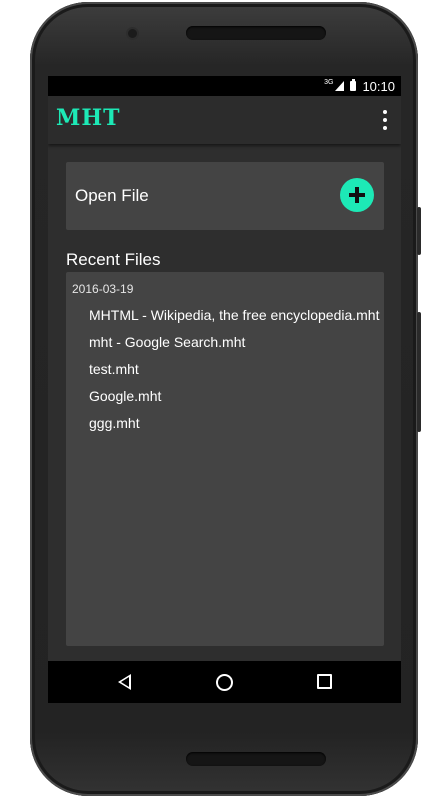 The image size is (448, 800). I want to click on recent-files-heading: Recent Files, so click(113, 259).